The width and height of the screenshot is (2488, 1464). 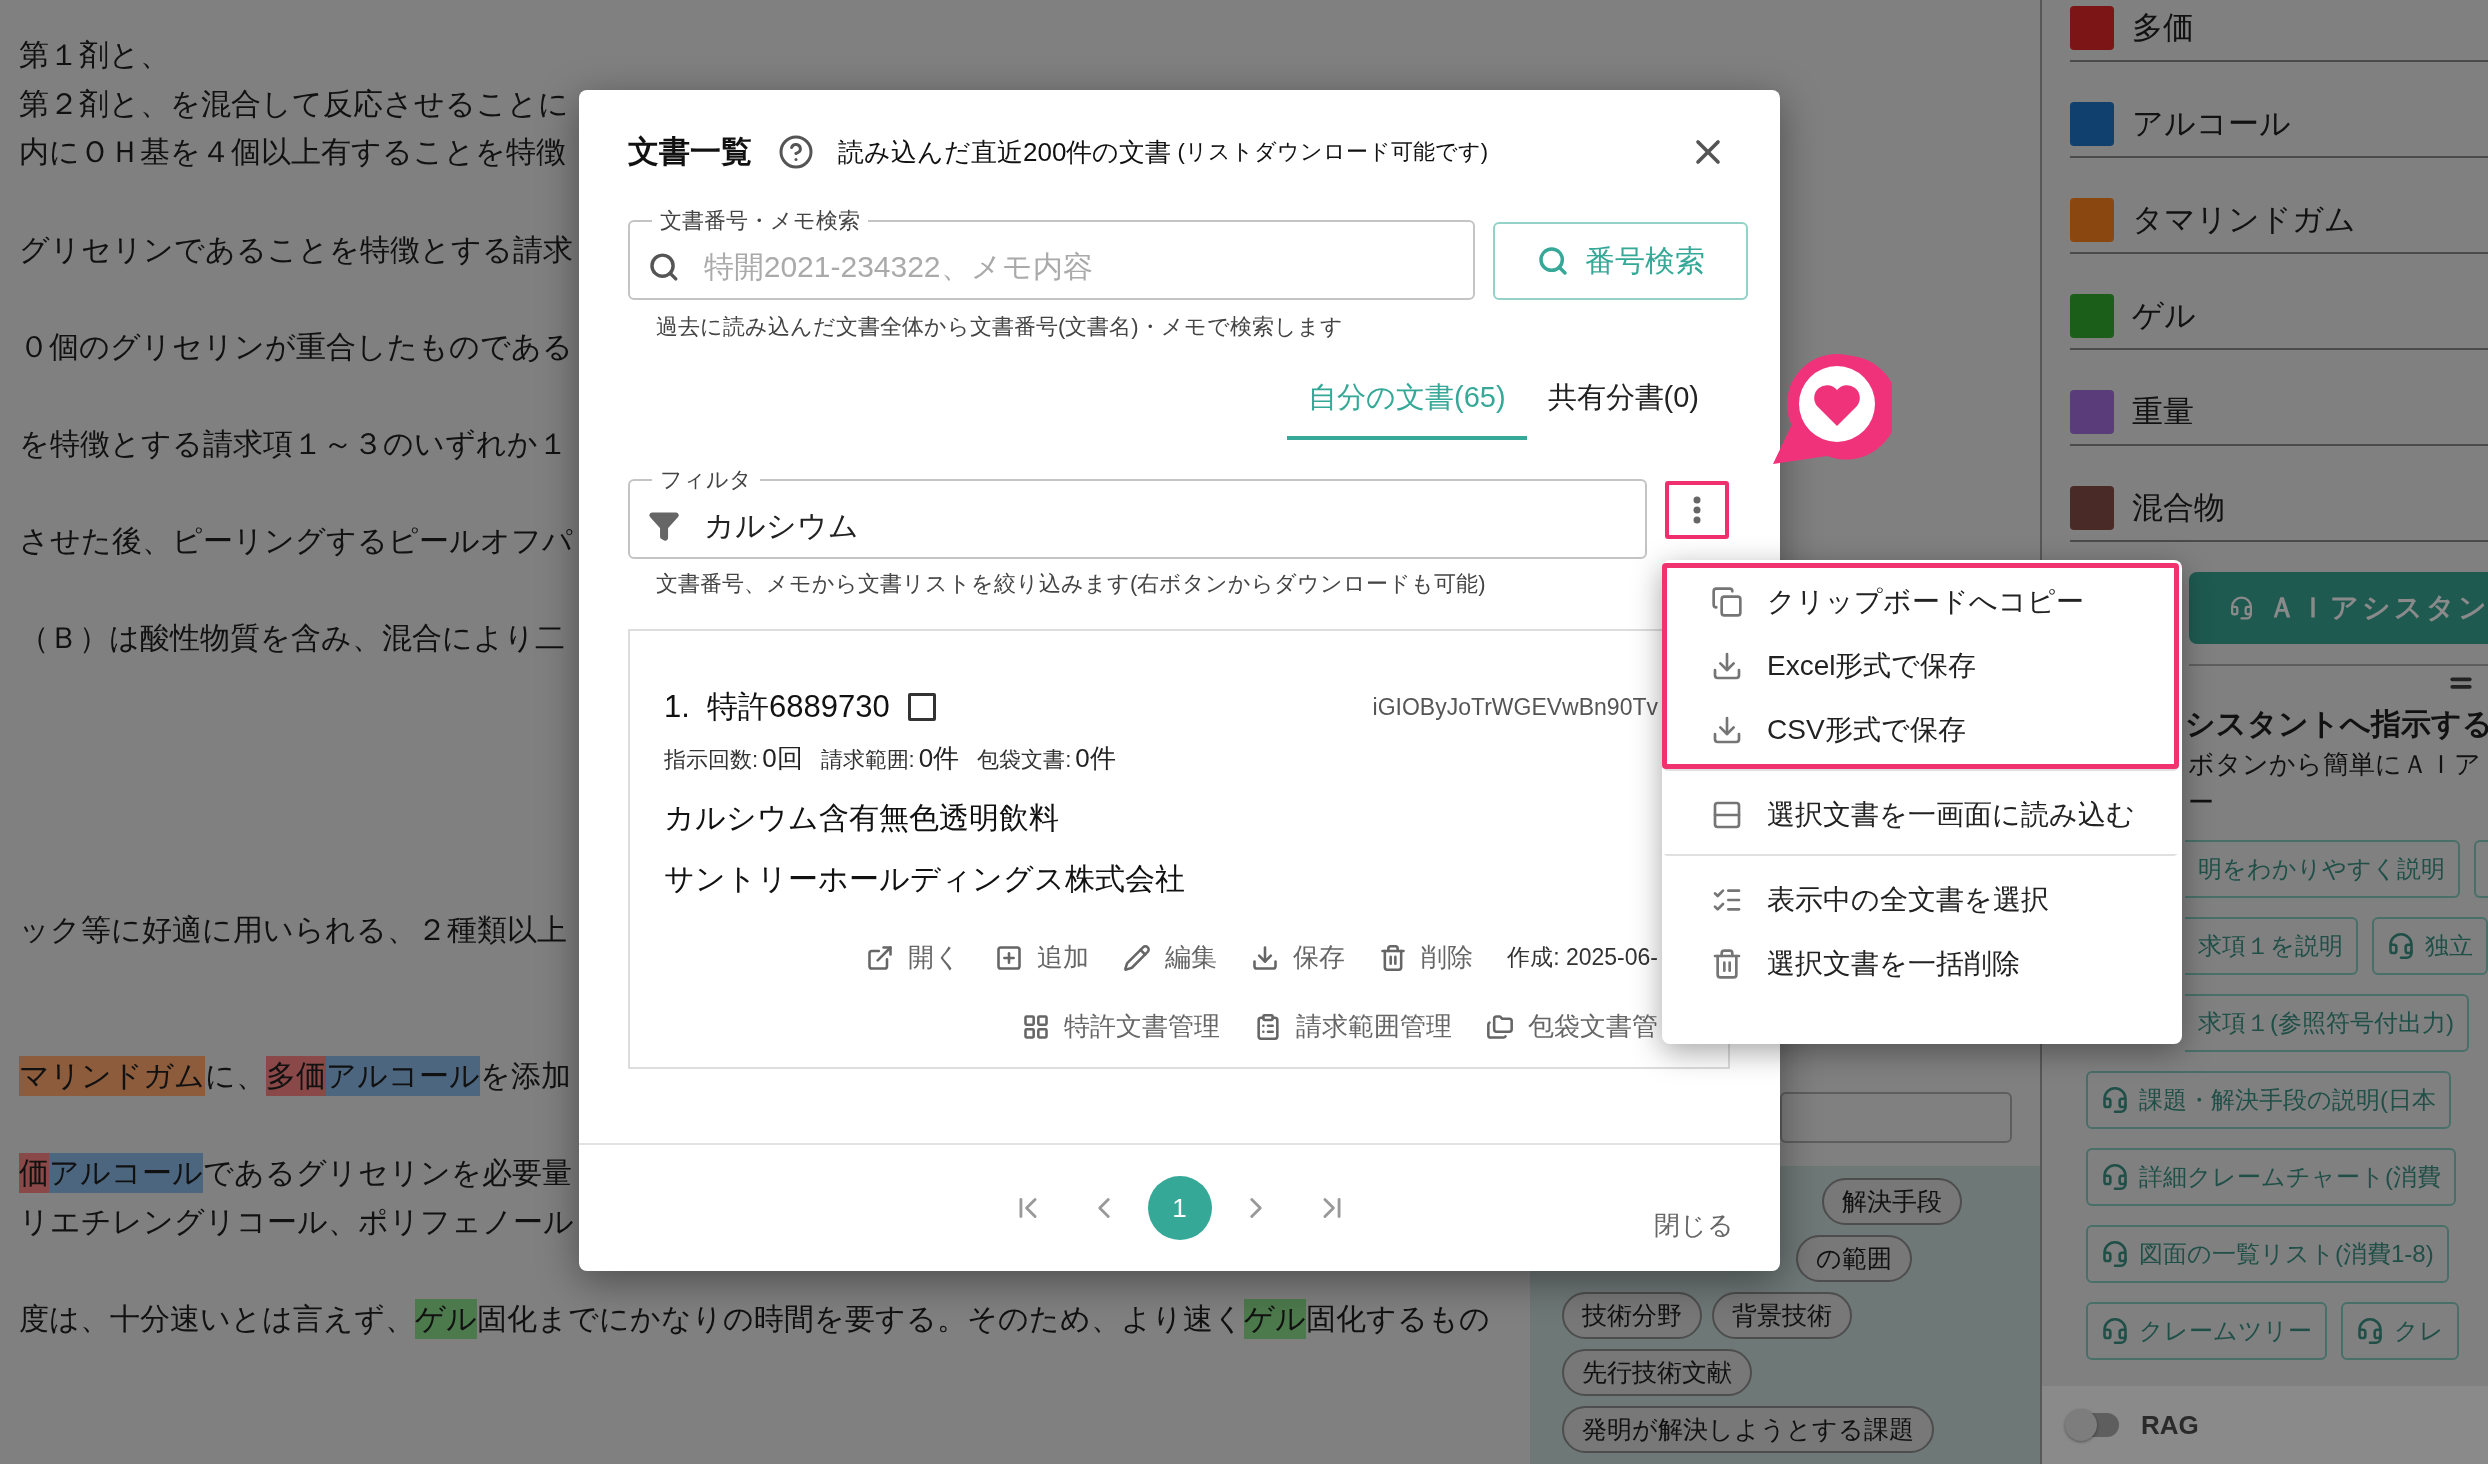 I want to click on filter-input: カルシウム, so click(x=1164, y=526).